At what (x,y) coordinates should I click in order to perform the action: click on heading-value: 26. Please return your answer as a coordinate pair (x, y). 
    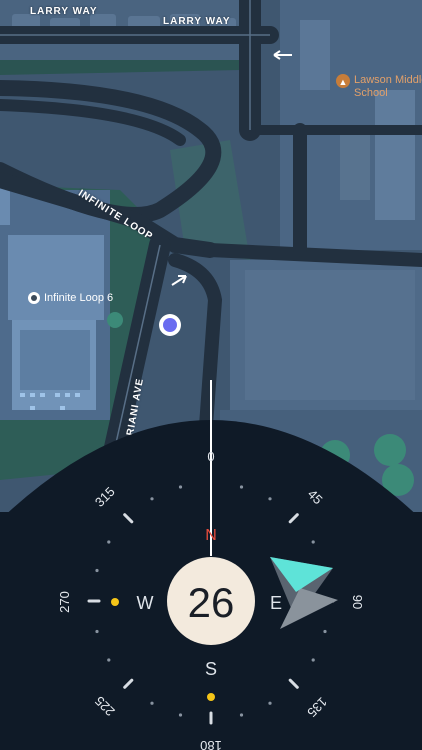
    Looking at the image, I should click on (211, 602).